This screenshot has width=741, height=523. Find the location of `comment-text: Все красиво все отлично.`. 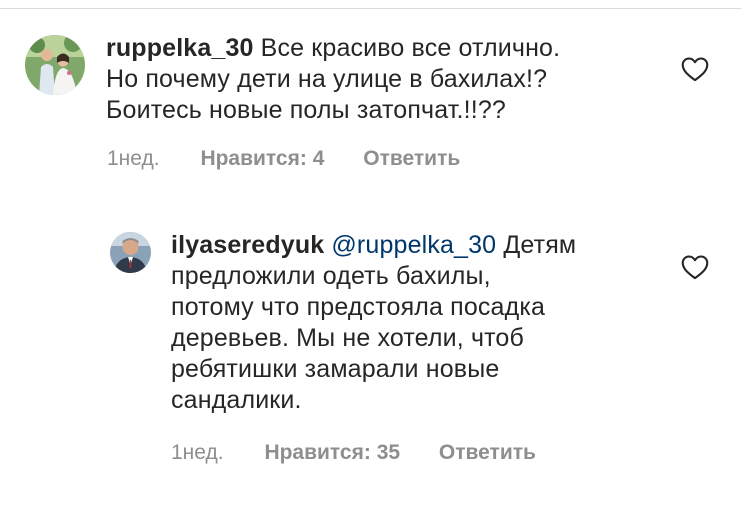

comment-text: Все красиво все отлично. is located at coordinates (410, 48).